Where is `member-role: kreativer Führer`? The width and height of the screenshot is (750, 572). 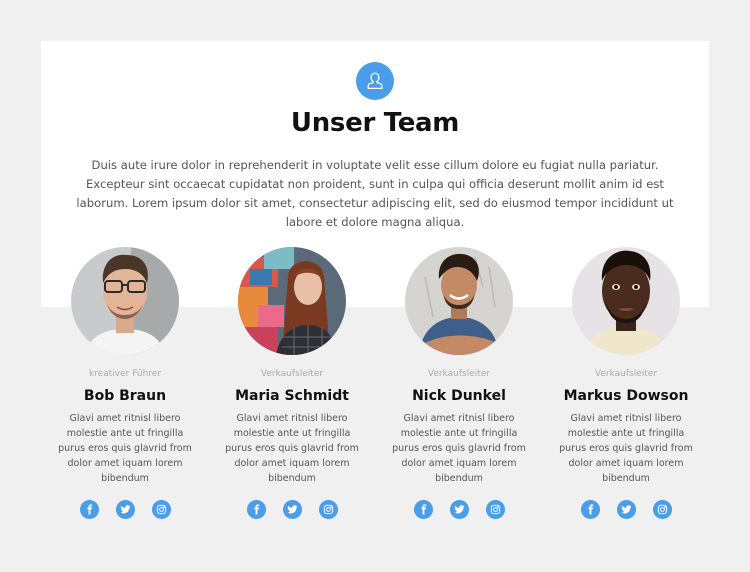 member-role: kreativer Führer is located at coordinates (125, 374).